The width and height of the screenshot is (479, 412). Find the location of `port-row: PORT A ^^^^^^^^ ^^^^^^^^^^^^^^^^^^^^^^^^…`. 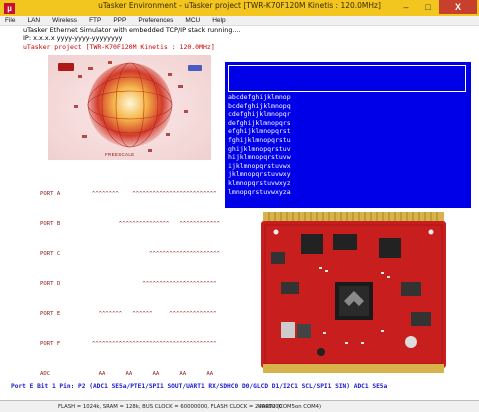

port-row: PORT A ^^^^^^^^ ^^^^^^^^^^^^^^^^^^^^^^^^… is located at coordinates (130, 194).